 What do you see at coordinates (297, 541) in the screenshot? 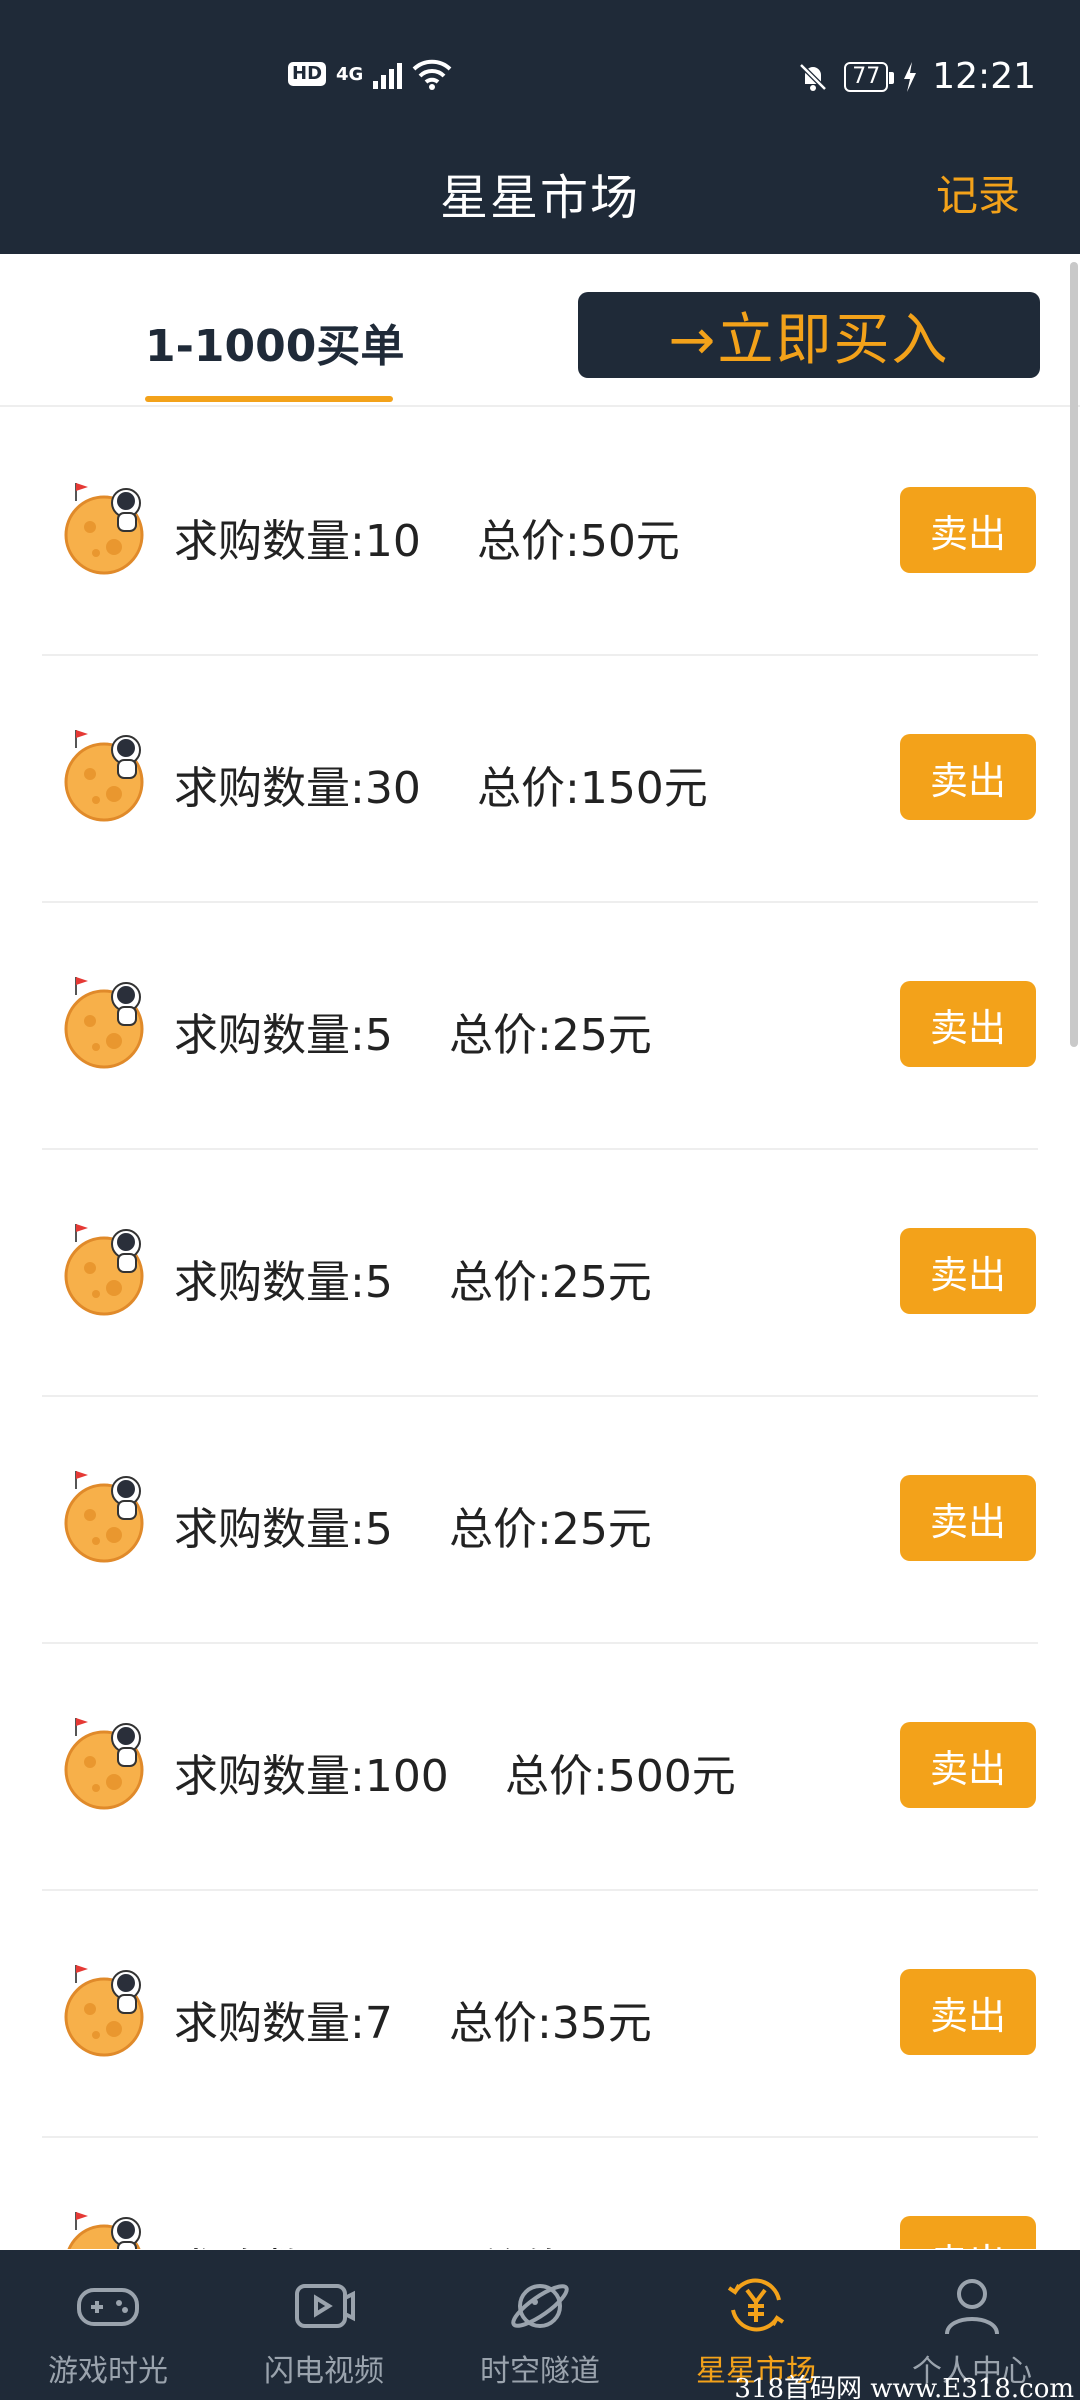
I see `order-quantity: 求购数量:10` at bounding box center [297, 541].